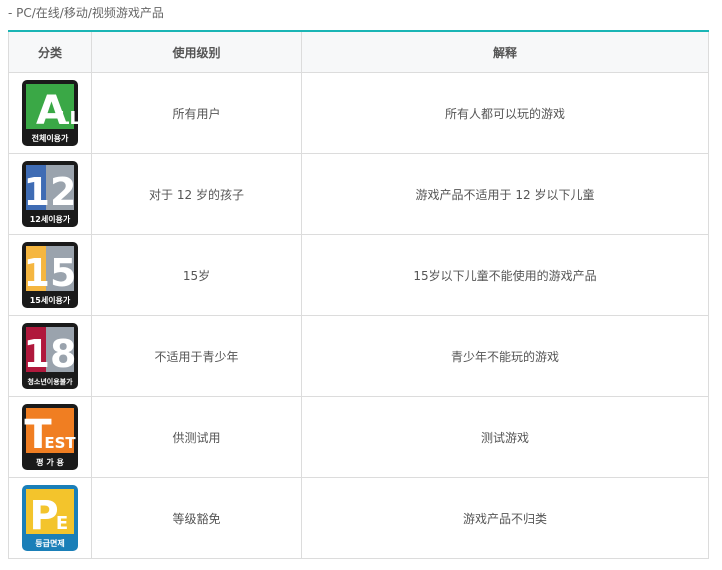  I want to click on all-ages-rating-icon: A LL 전체이용가, so click(50, 113).